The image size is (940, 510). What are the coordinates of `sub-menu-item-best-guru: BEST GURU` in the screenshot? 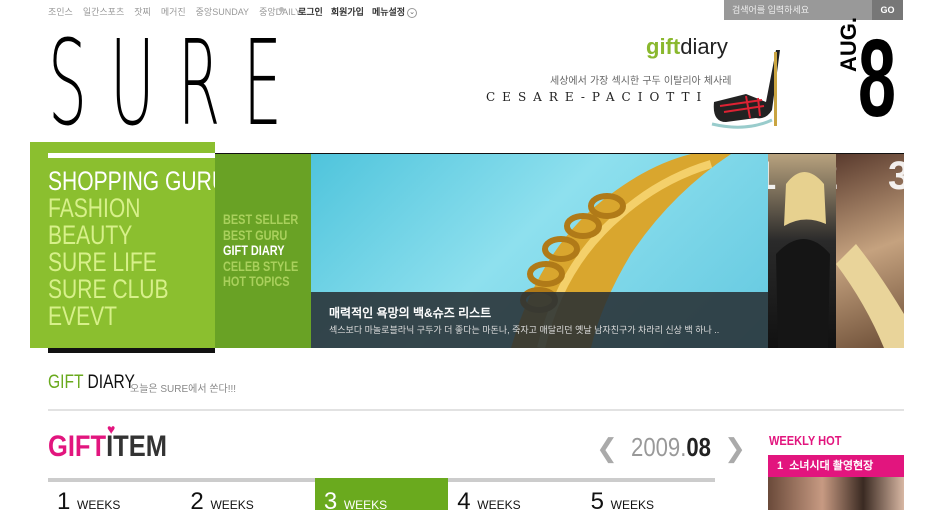 It's located at (260, 235).